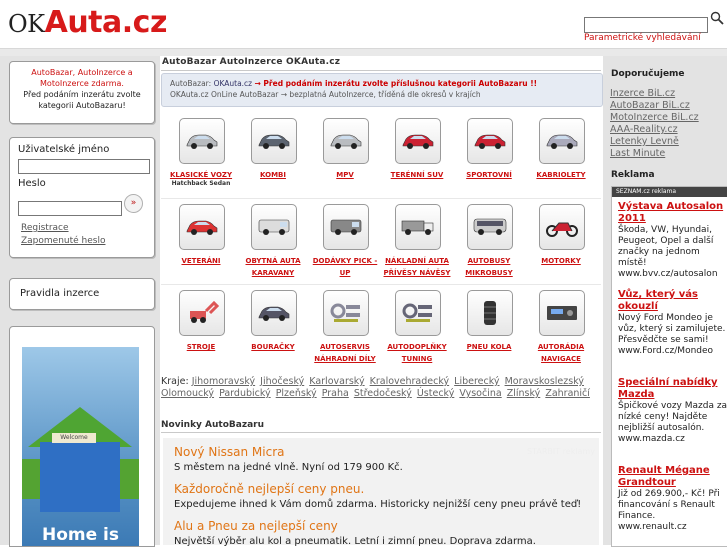 The width and height of the screenshot is (727, 547). Describe the element at coordinates (561, 175) in the screenshot. I see `category-label: KABRIOLETY` at that location.